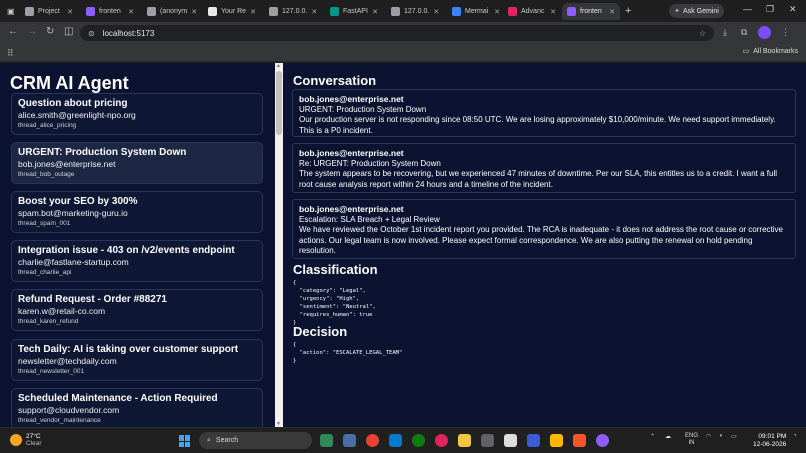  Describe the element at coordinates (293, 11) in the screenshot. I see `tab-4: 127.0.0. ✕` at that location.